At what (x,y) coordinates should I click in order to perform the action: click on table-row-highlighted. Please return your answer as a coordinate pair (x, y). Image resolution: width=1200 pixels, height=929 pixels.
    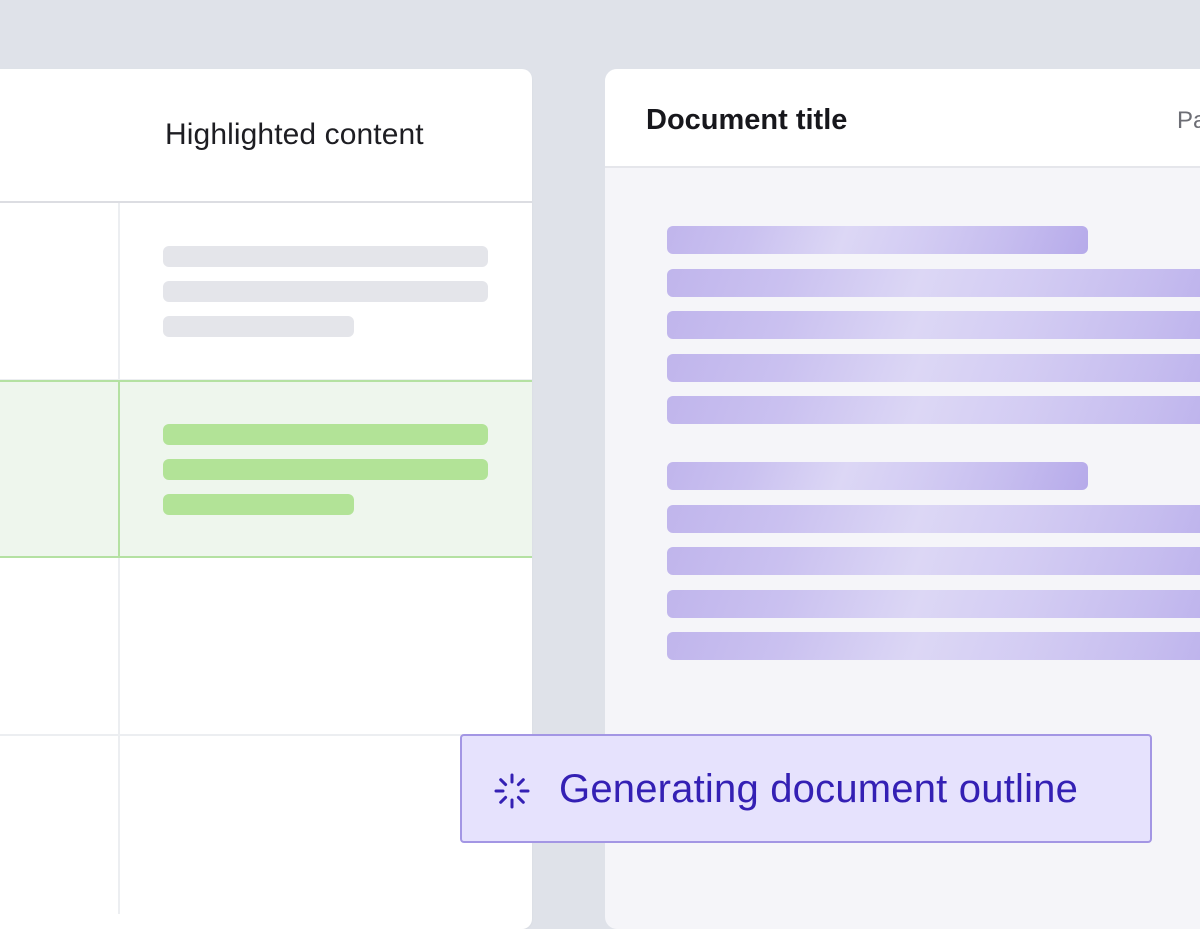
    Looking at the image, I should click on (266, 469).